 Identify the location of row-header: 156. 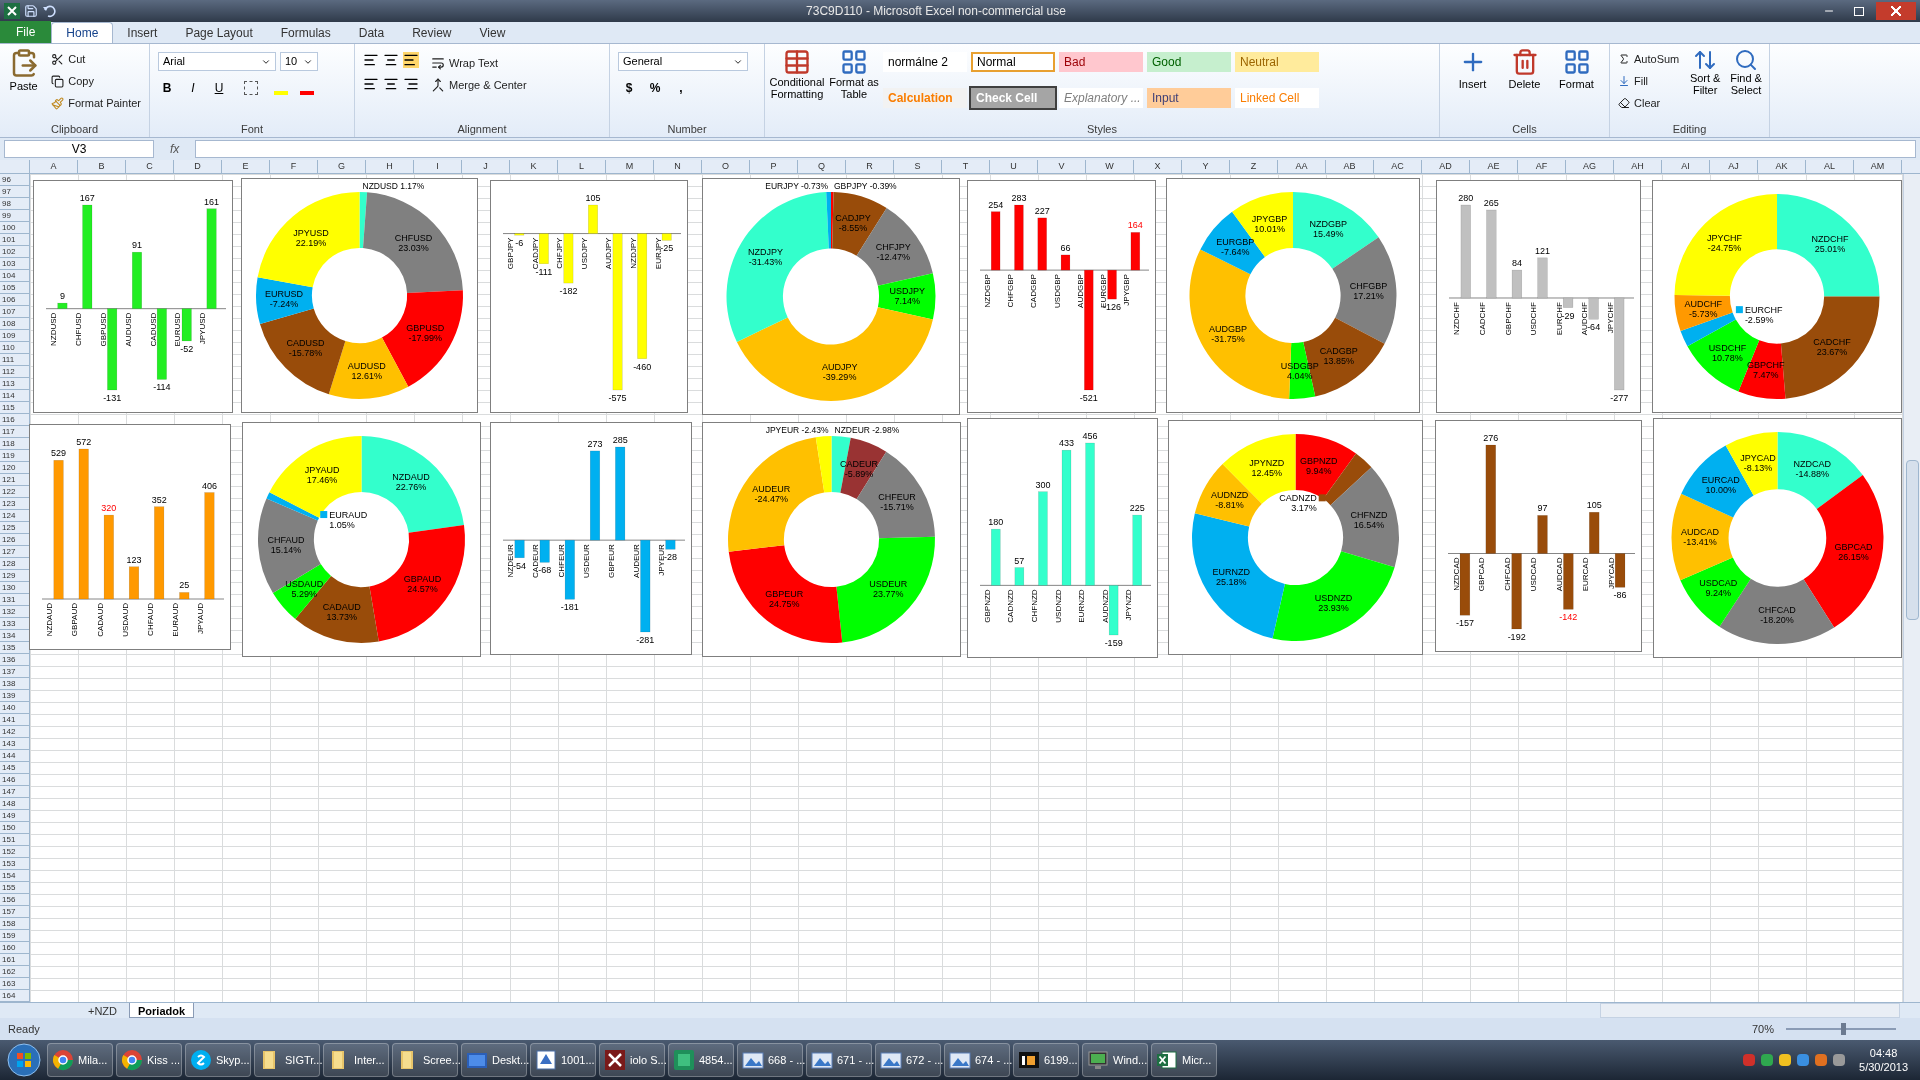
(14, 900).